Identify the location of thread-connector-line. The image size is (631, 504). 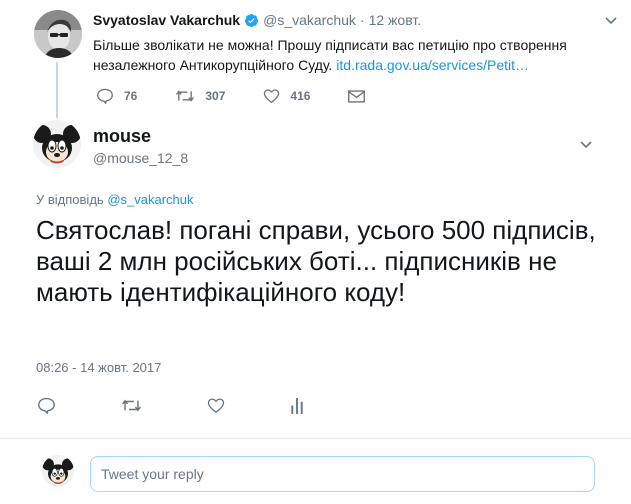
(57, 90).